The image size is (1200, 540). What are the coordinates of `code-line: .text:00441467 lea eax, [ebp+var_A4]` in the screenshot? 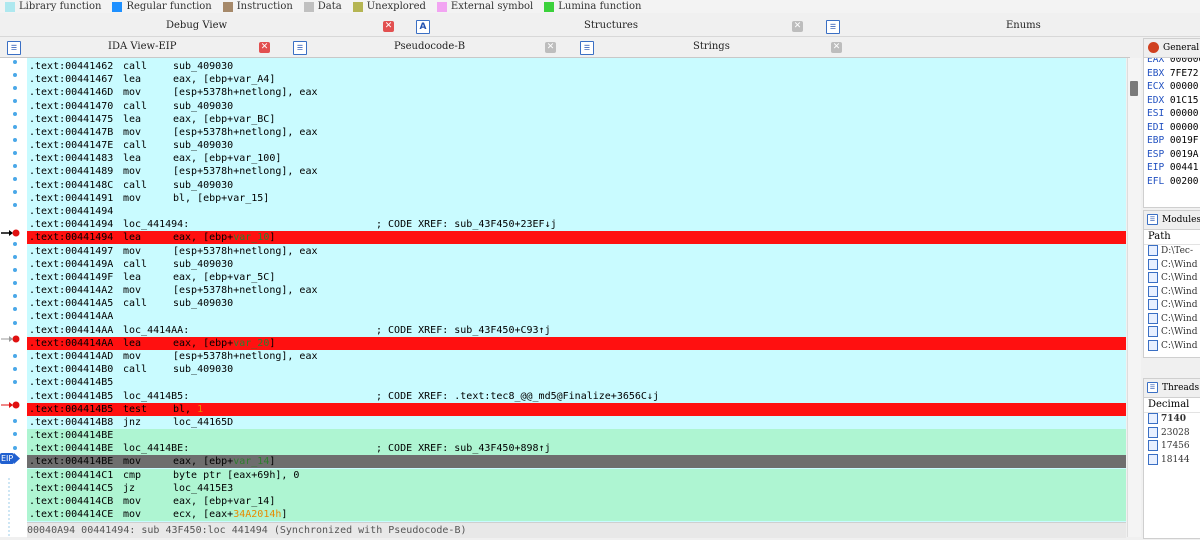 It's located at (576, 79).